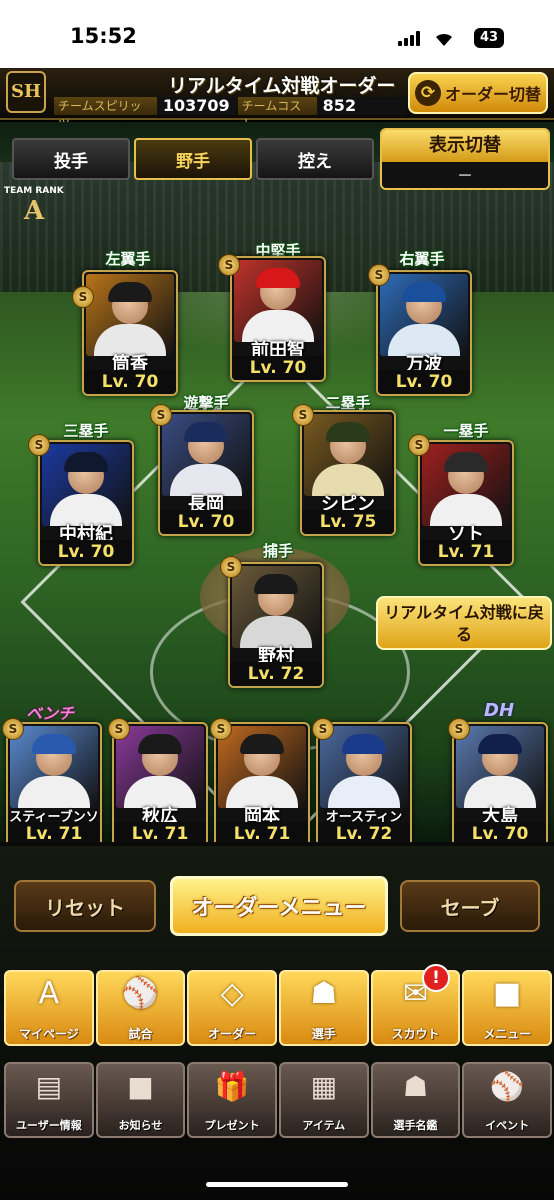 The width and height of the screenshot is (554, 1200). I want to click on player-card: 大島 Lv. 70, so click(500, 785).